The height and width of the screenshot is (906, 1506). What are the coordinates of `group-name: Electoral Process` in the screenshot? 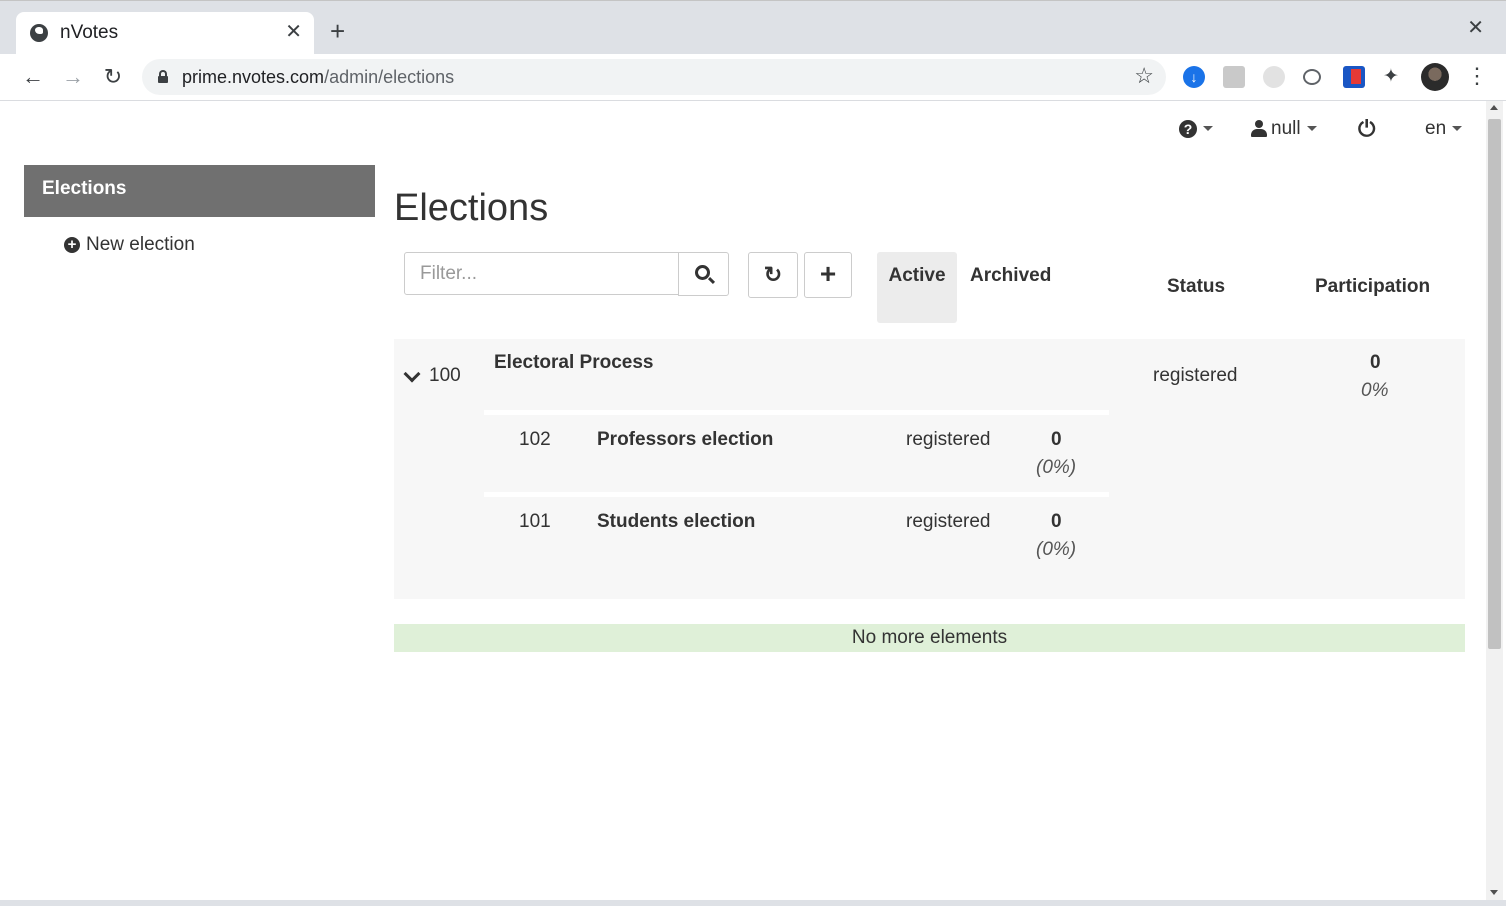 It's located at (573, 363).